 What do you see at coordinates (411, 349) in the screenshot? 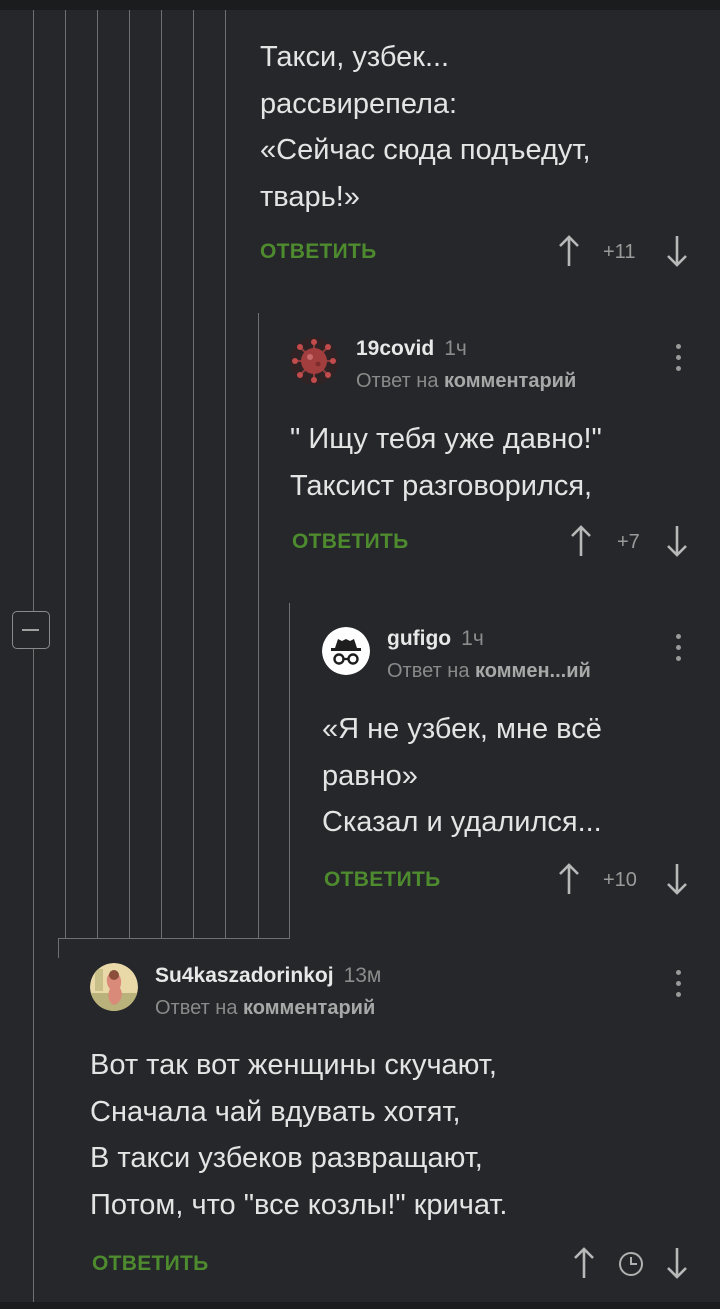
I see `comment-author: 19covid 1ч` at bounding box center [411, 349].